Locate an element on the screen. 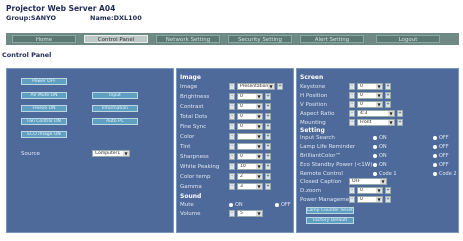 The height and width of the screenshot is (241, 463). freeze-button: Freeze ON is located at coordinates (44, 108).